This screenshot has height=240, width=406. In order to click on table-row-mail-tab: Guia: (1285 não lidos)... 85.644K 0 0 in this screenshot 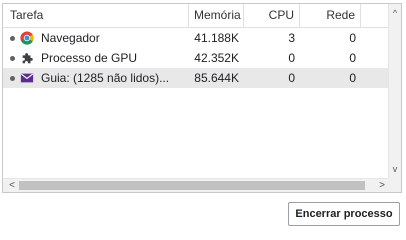, I will do `click(196, 78)`.